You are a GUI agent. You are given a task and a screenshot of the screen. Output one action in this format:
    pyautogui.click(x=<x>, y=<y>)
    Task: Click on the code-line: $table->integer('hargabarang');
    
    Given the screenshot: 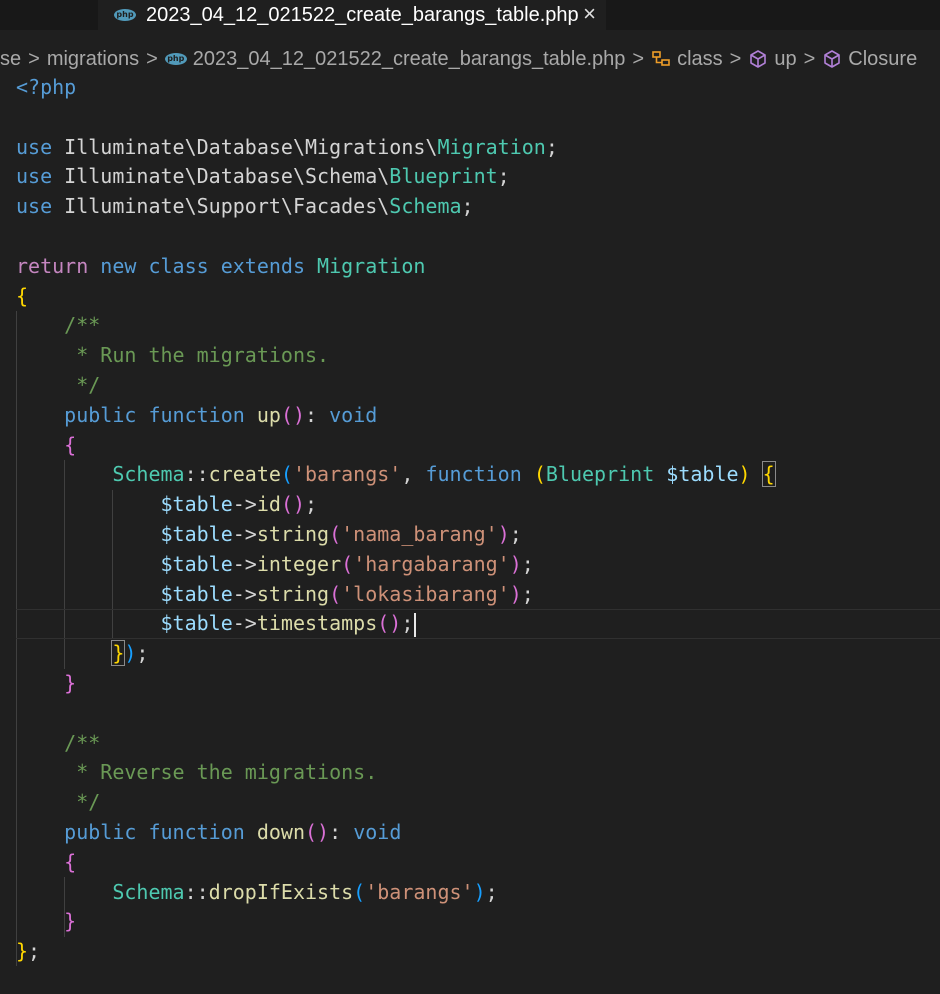 What is the action you would take?
    pyautogui.click(x=478, y=565)
    